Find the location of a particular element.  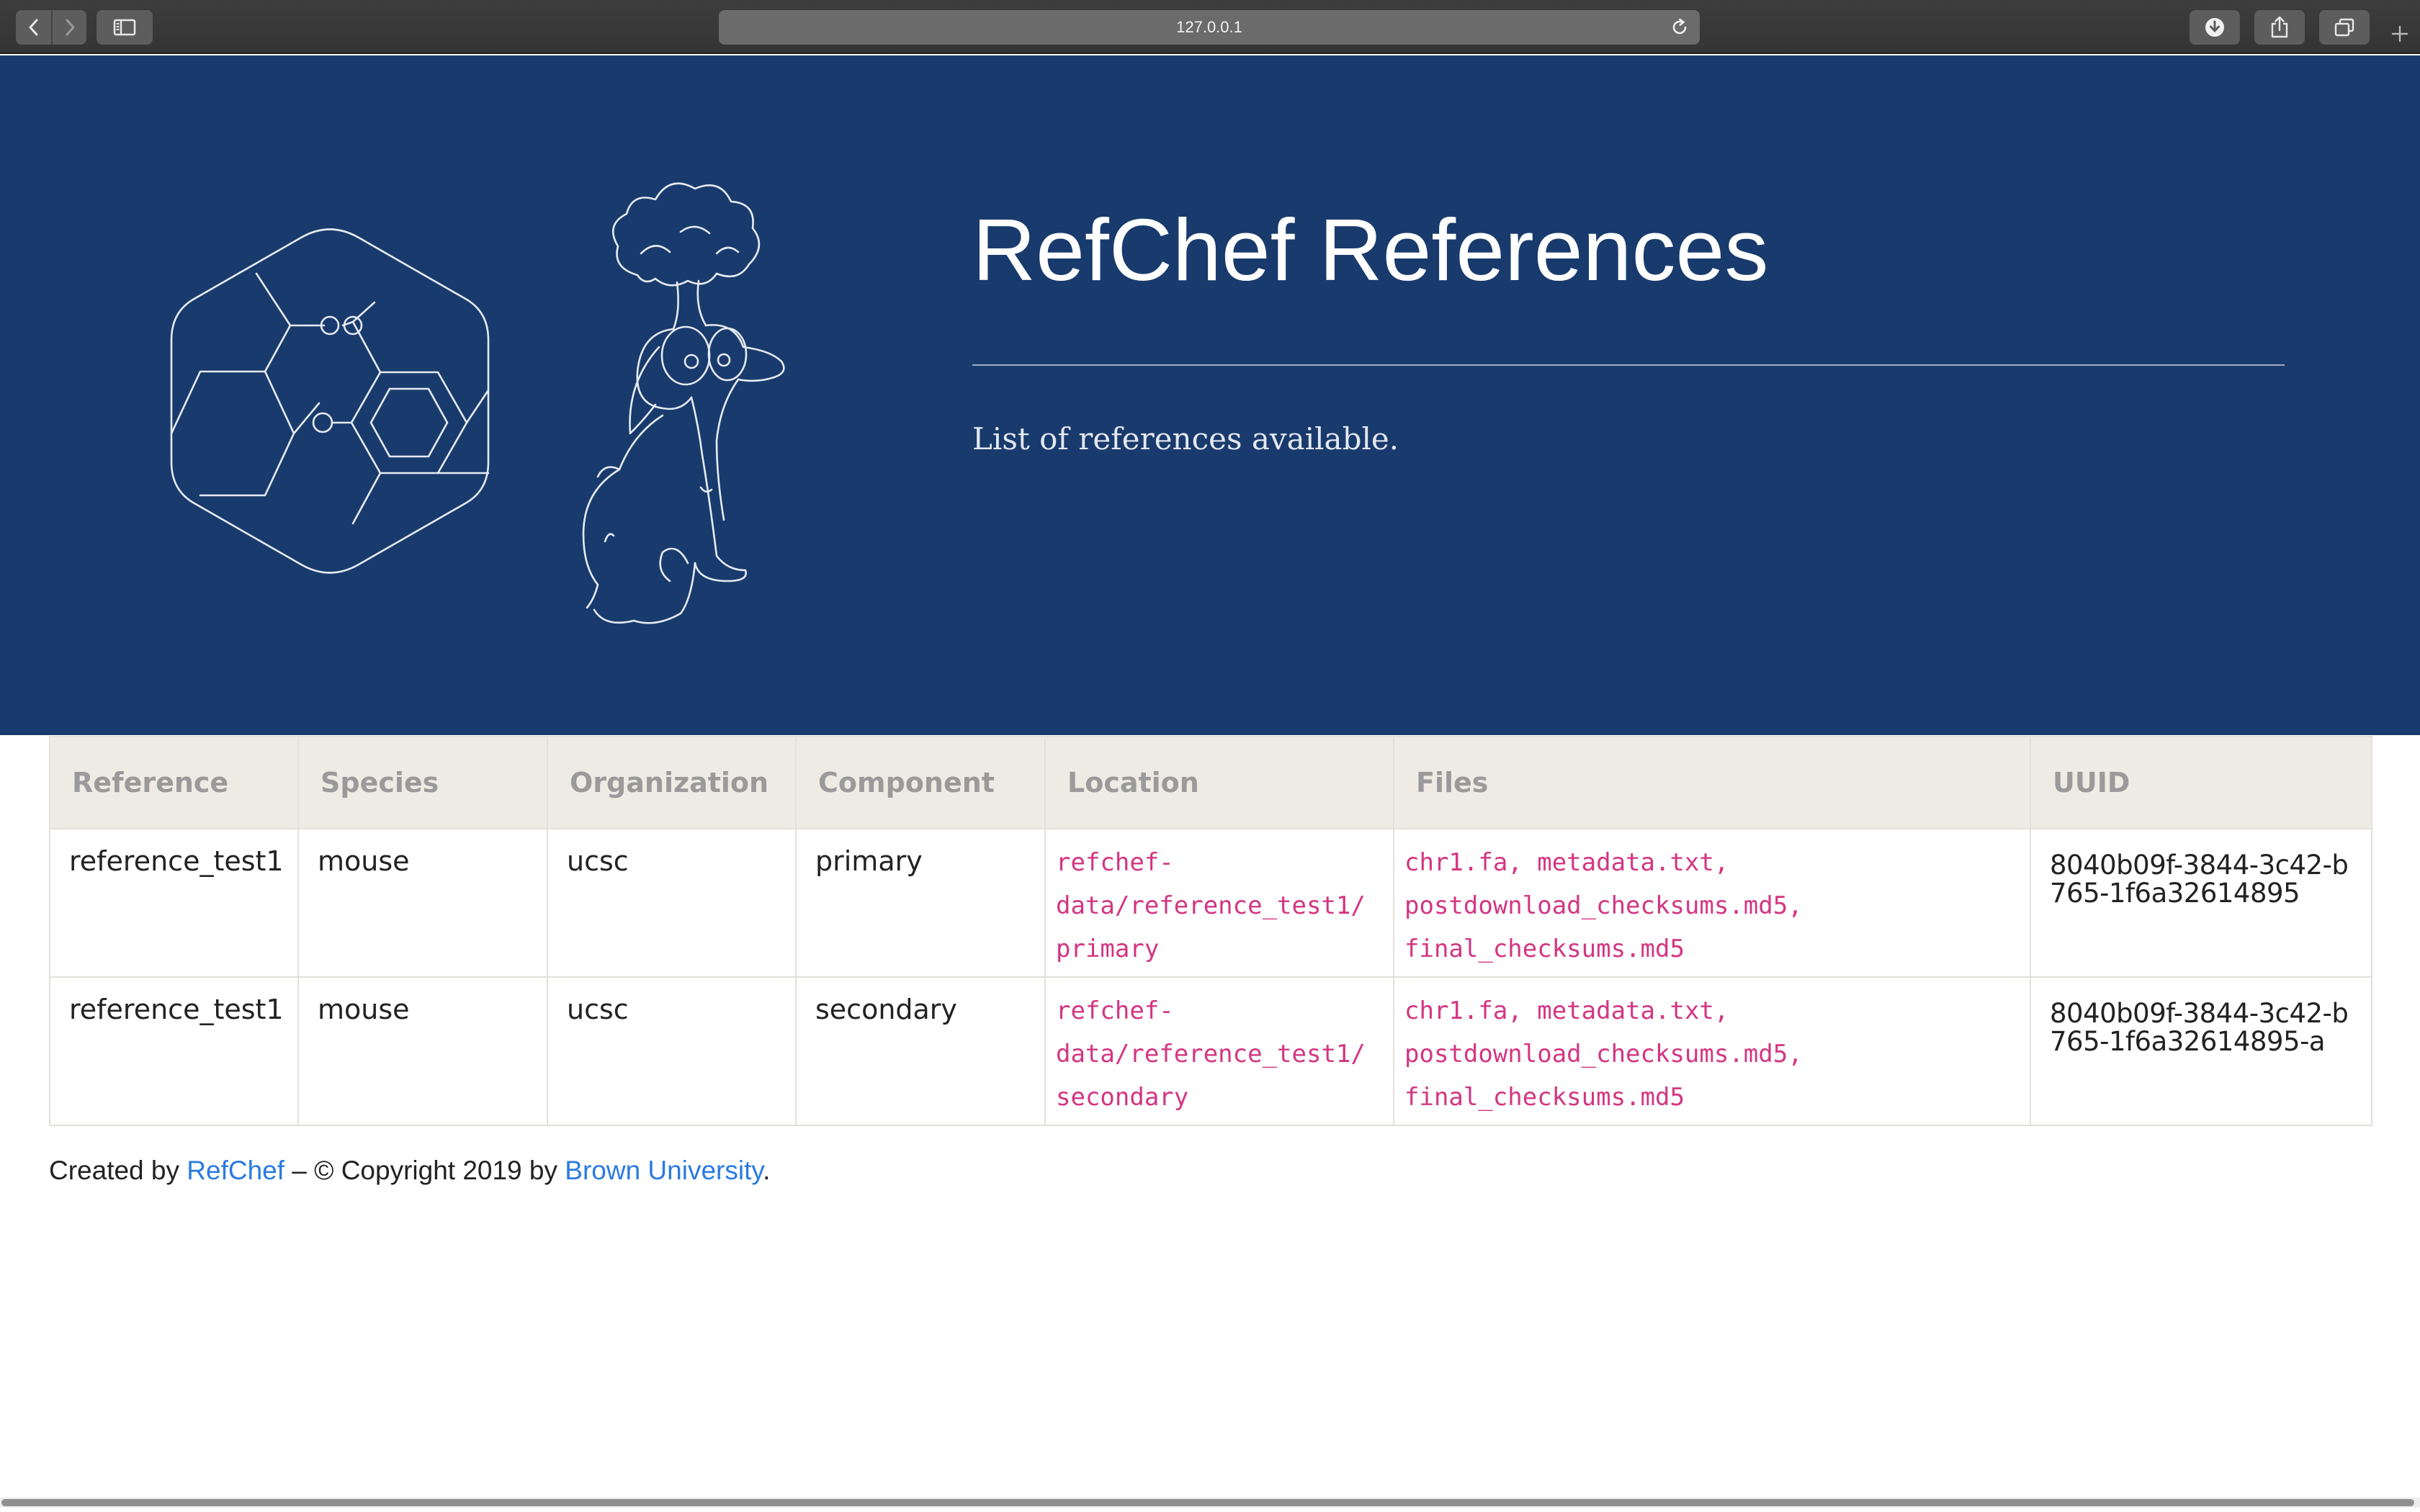

footer-copyright: – © Copyright 2019 by is located at coordinates (424, 1170).